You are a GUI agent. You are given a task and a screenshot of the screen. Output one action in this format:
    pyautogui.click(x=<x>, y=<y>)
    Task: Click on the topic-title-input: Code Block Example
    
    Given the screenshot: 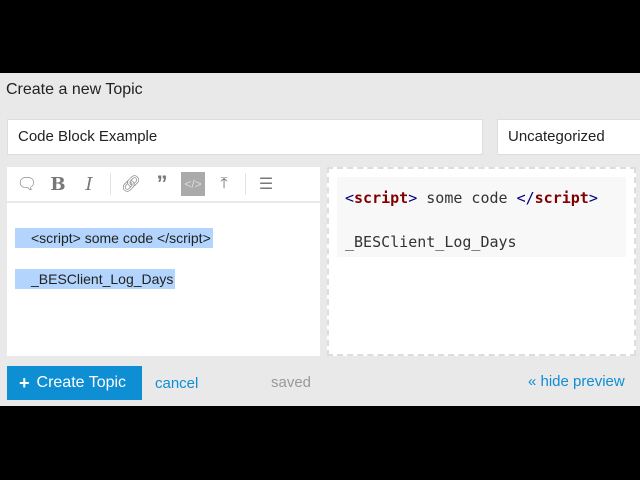 What is the action you would take?
    pyautogui.click(x=245, y=137)
    